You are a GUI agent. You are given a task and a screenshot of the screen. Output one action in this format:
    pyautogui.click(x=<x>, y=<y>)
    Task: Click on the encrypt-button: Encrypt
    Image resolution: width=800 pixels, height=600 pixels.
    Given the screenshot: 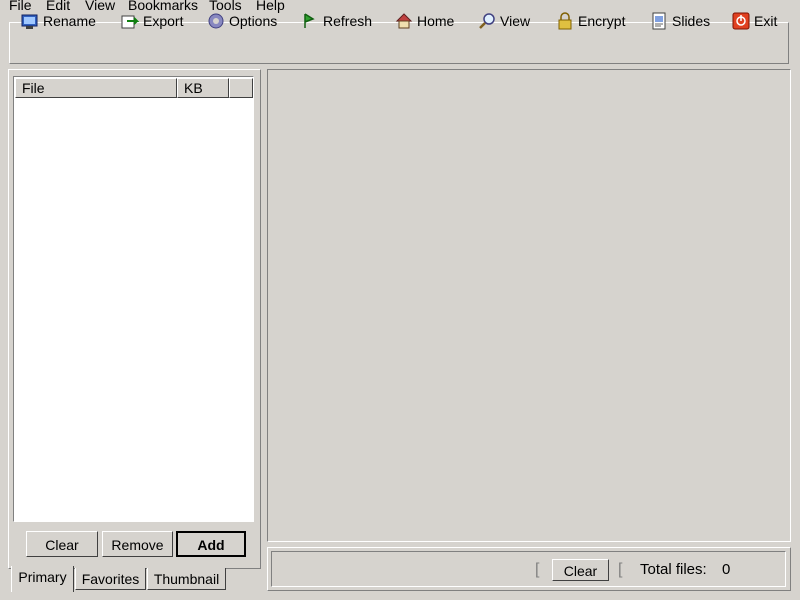 What is the action you would take?
    pyautogui.click(x=590, y=21)
    